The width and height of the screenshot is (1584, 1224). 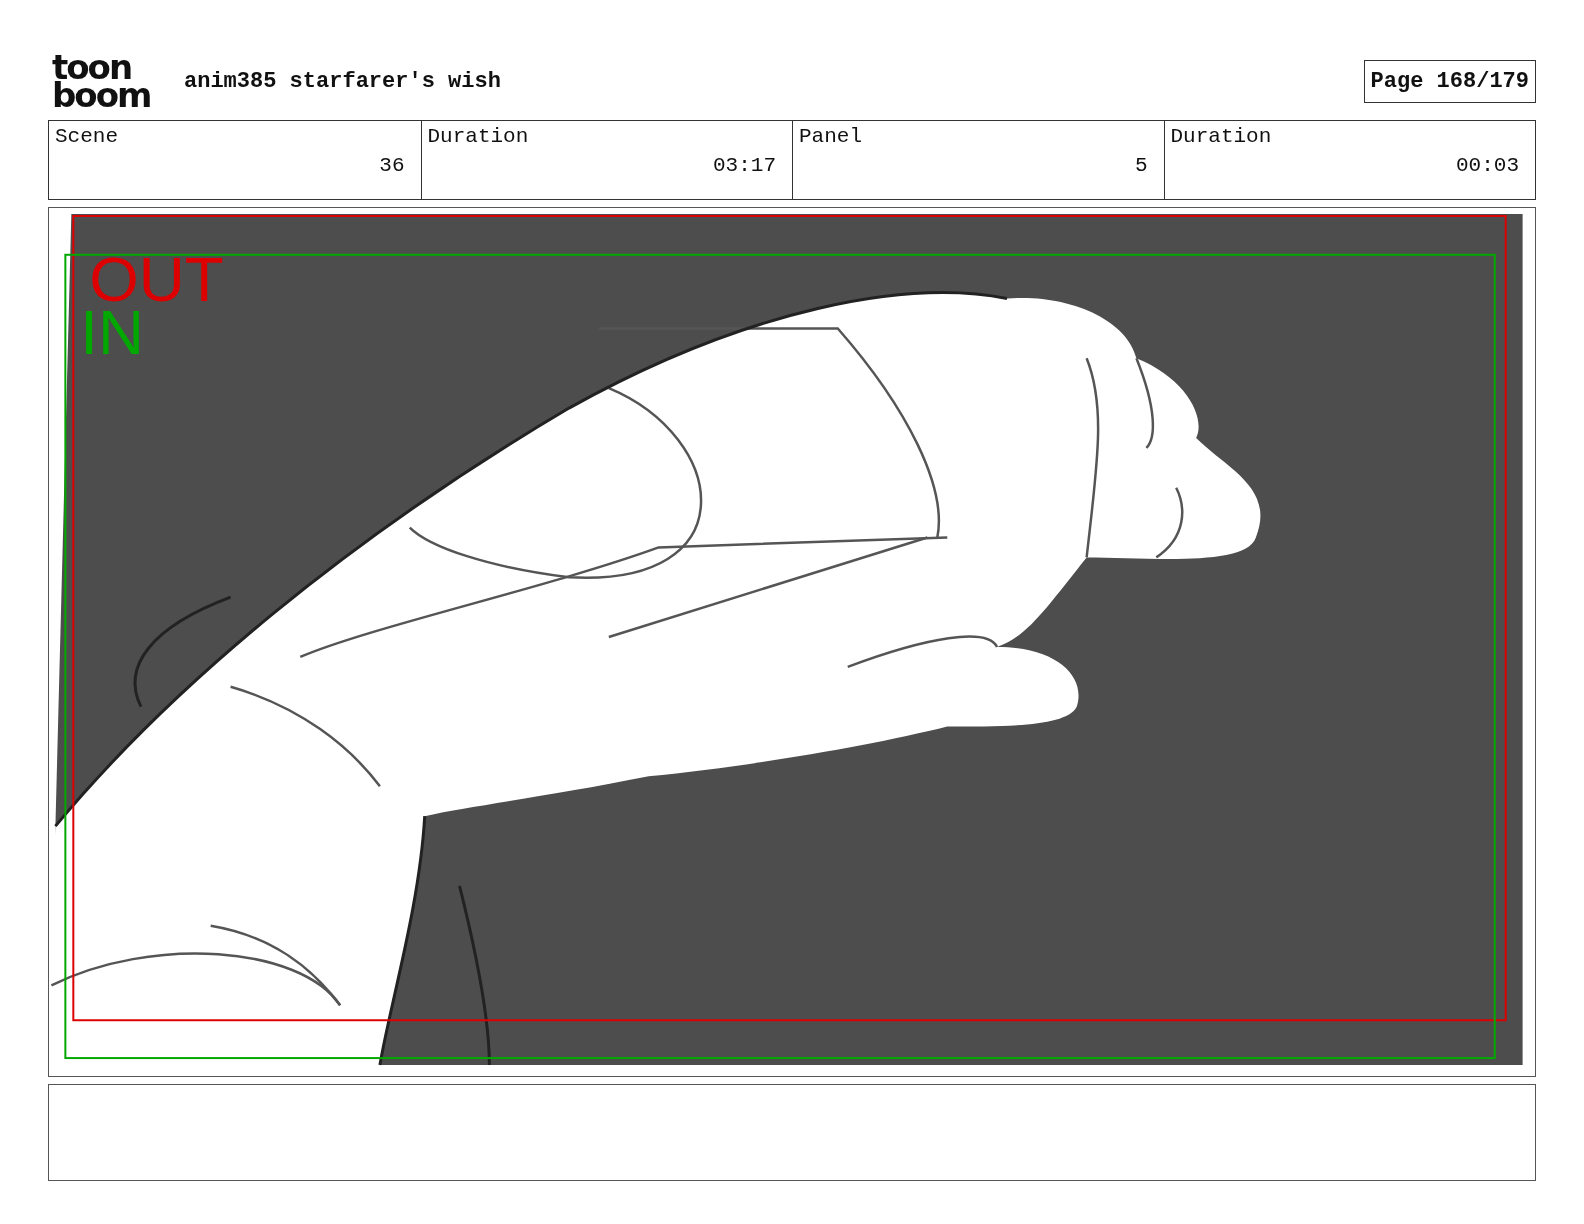 What do you see at coordinates (1487, 165) in the screenshot?
I see `field-value: 00:03` at bounding box center [1487, 165].